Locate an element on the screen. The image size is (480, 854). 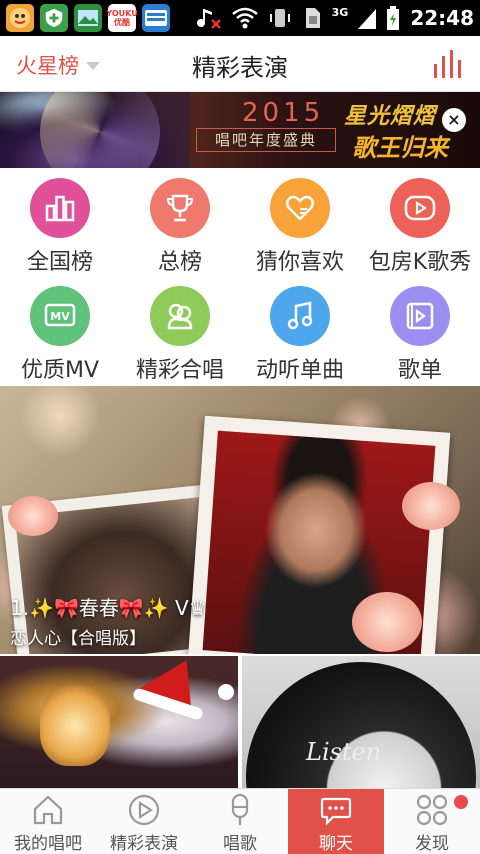
category-label: 优质MV is located at coordinates (60, 370).